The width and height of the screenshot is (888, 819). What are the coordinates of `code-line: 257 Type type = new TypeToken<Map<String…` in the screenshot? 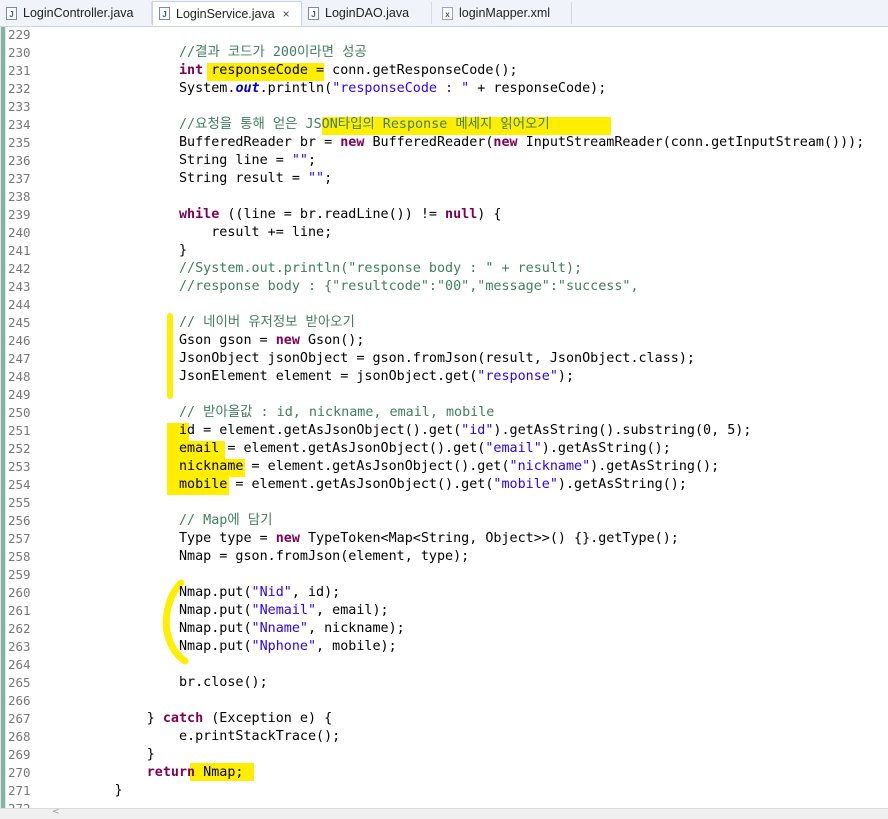 It's located at (444, 539).